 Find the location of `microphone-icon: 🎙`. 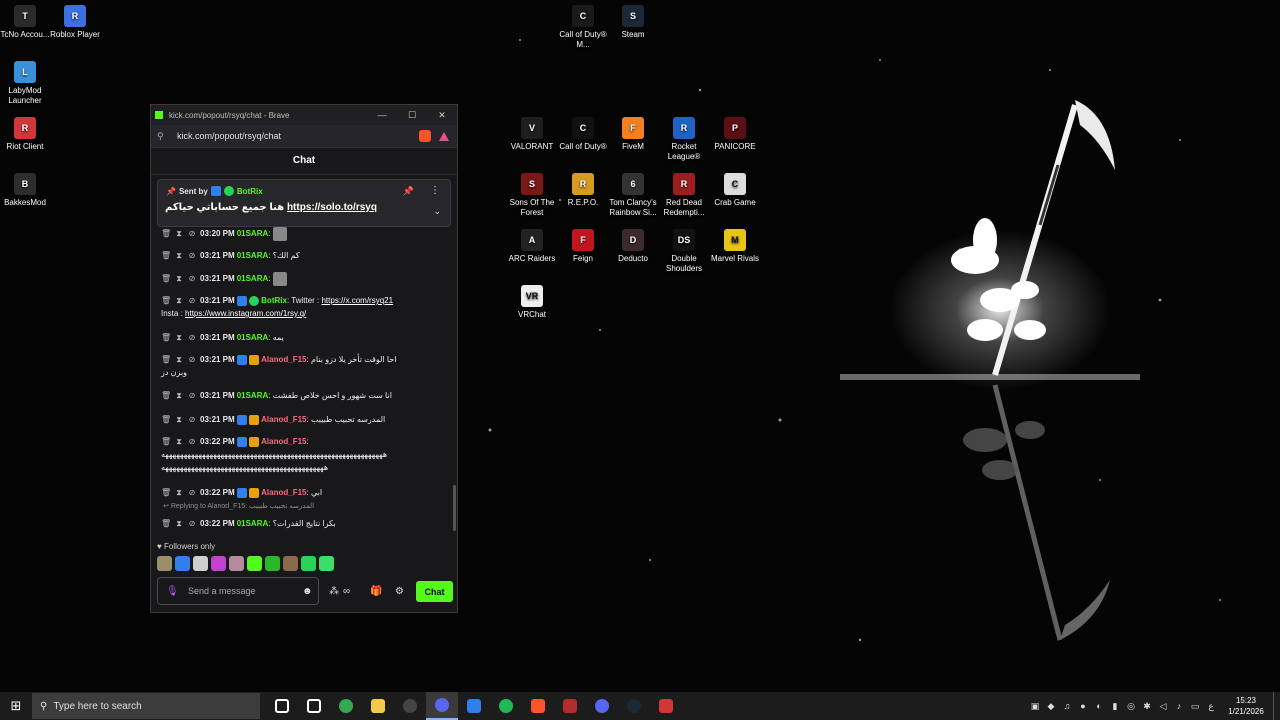

microphone-icon: 🎙 is located at coordinates (175, 591).